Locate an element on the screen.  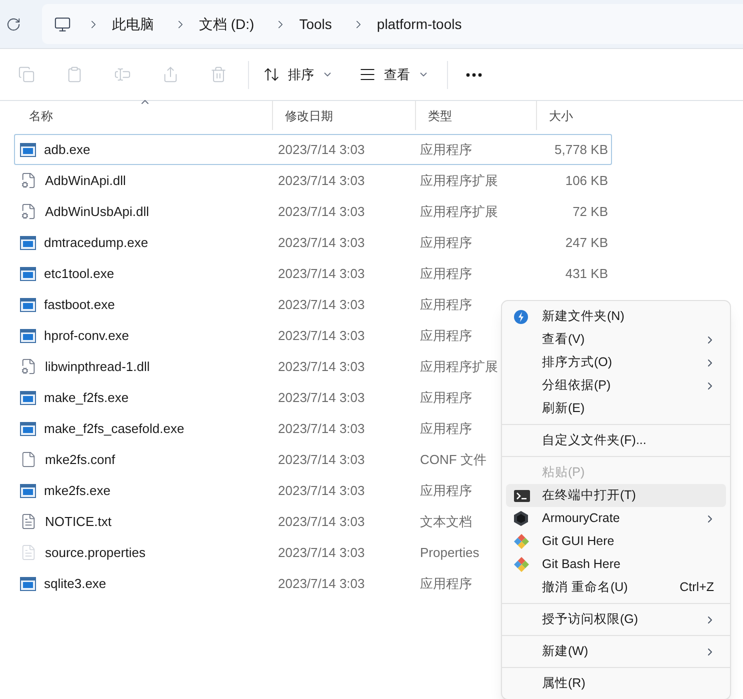
file-size: 431 KB is located at coordinates (586, 273).